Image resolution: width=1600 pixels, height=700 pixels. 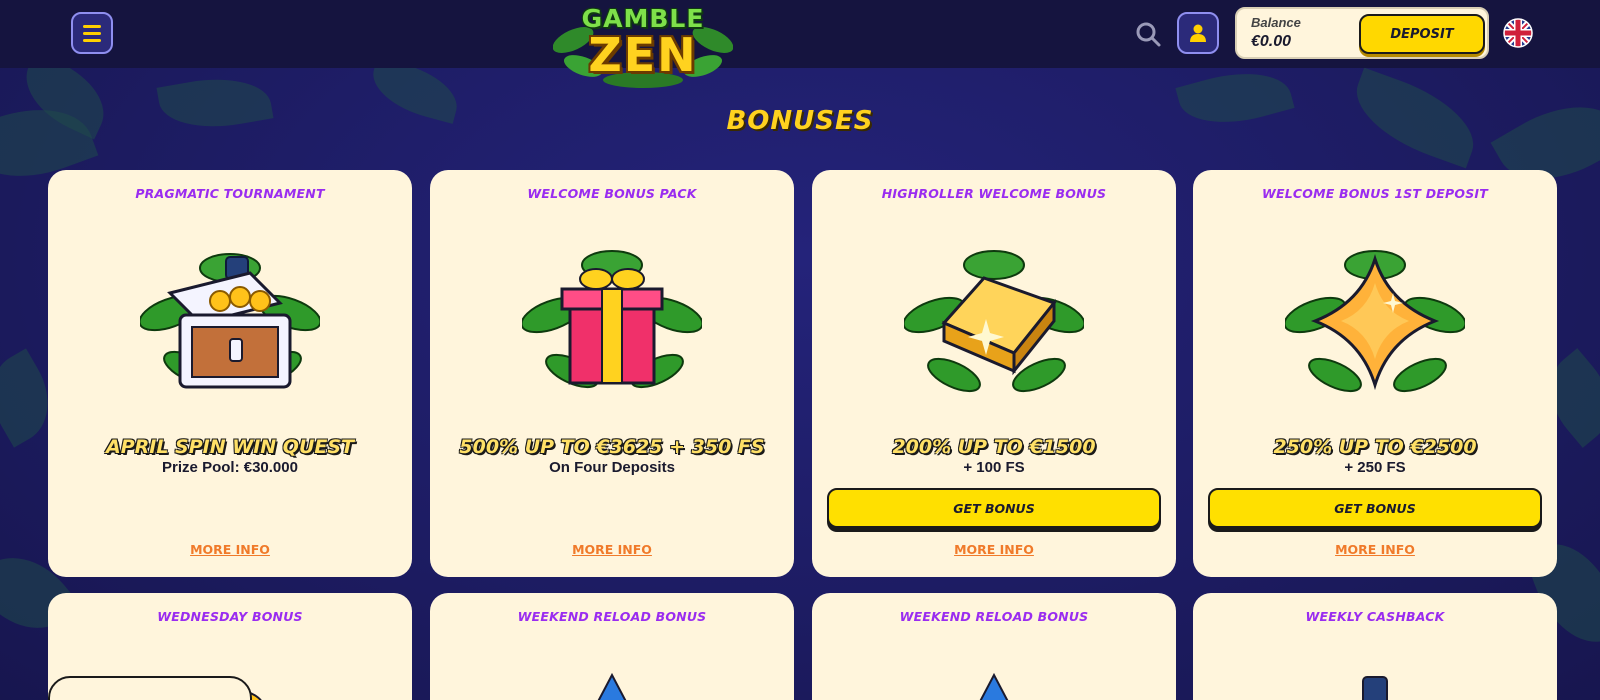 What do you see at coordinates (1148, 34) in the screenshot?
I see `search-icon` at bounding box center [1148, 34].